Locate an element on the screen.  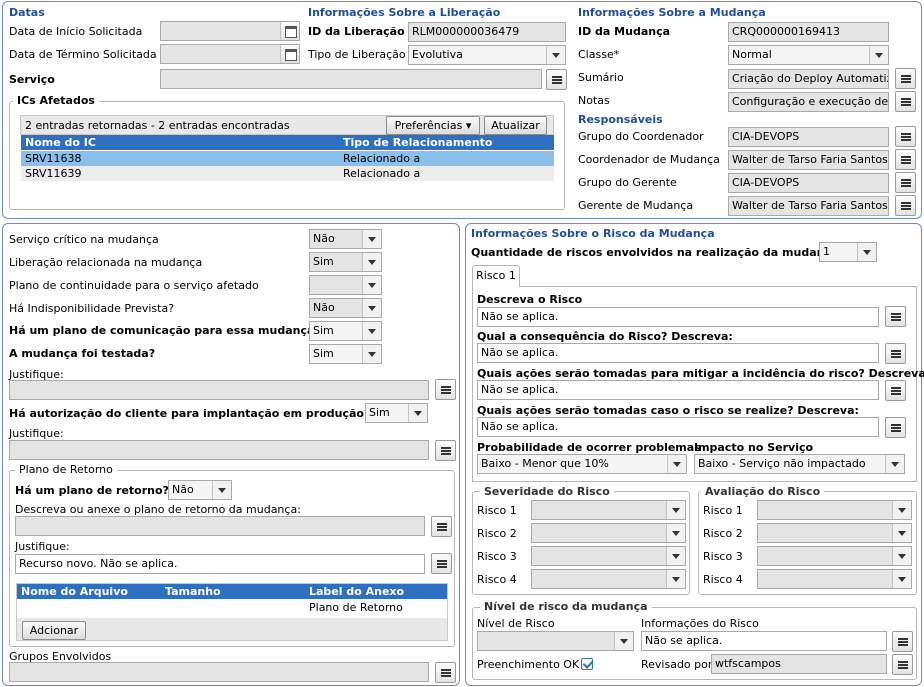
termino-field is located at coordinates (230, 54).